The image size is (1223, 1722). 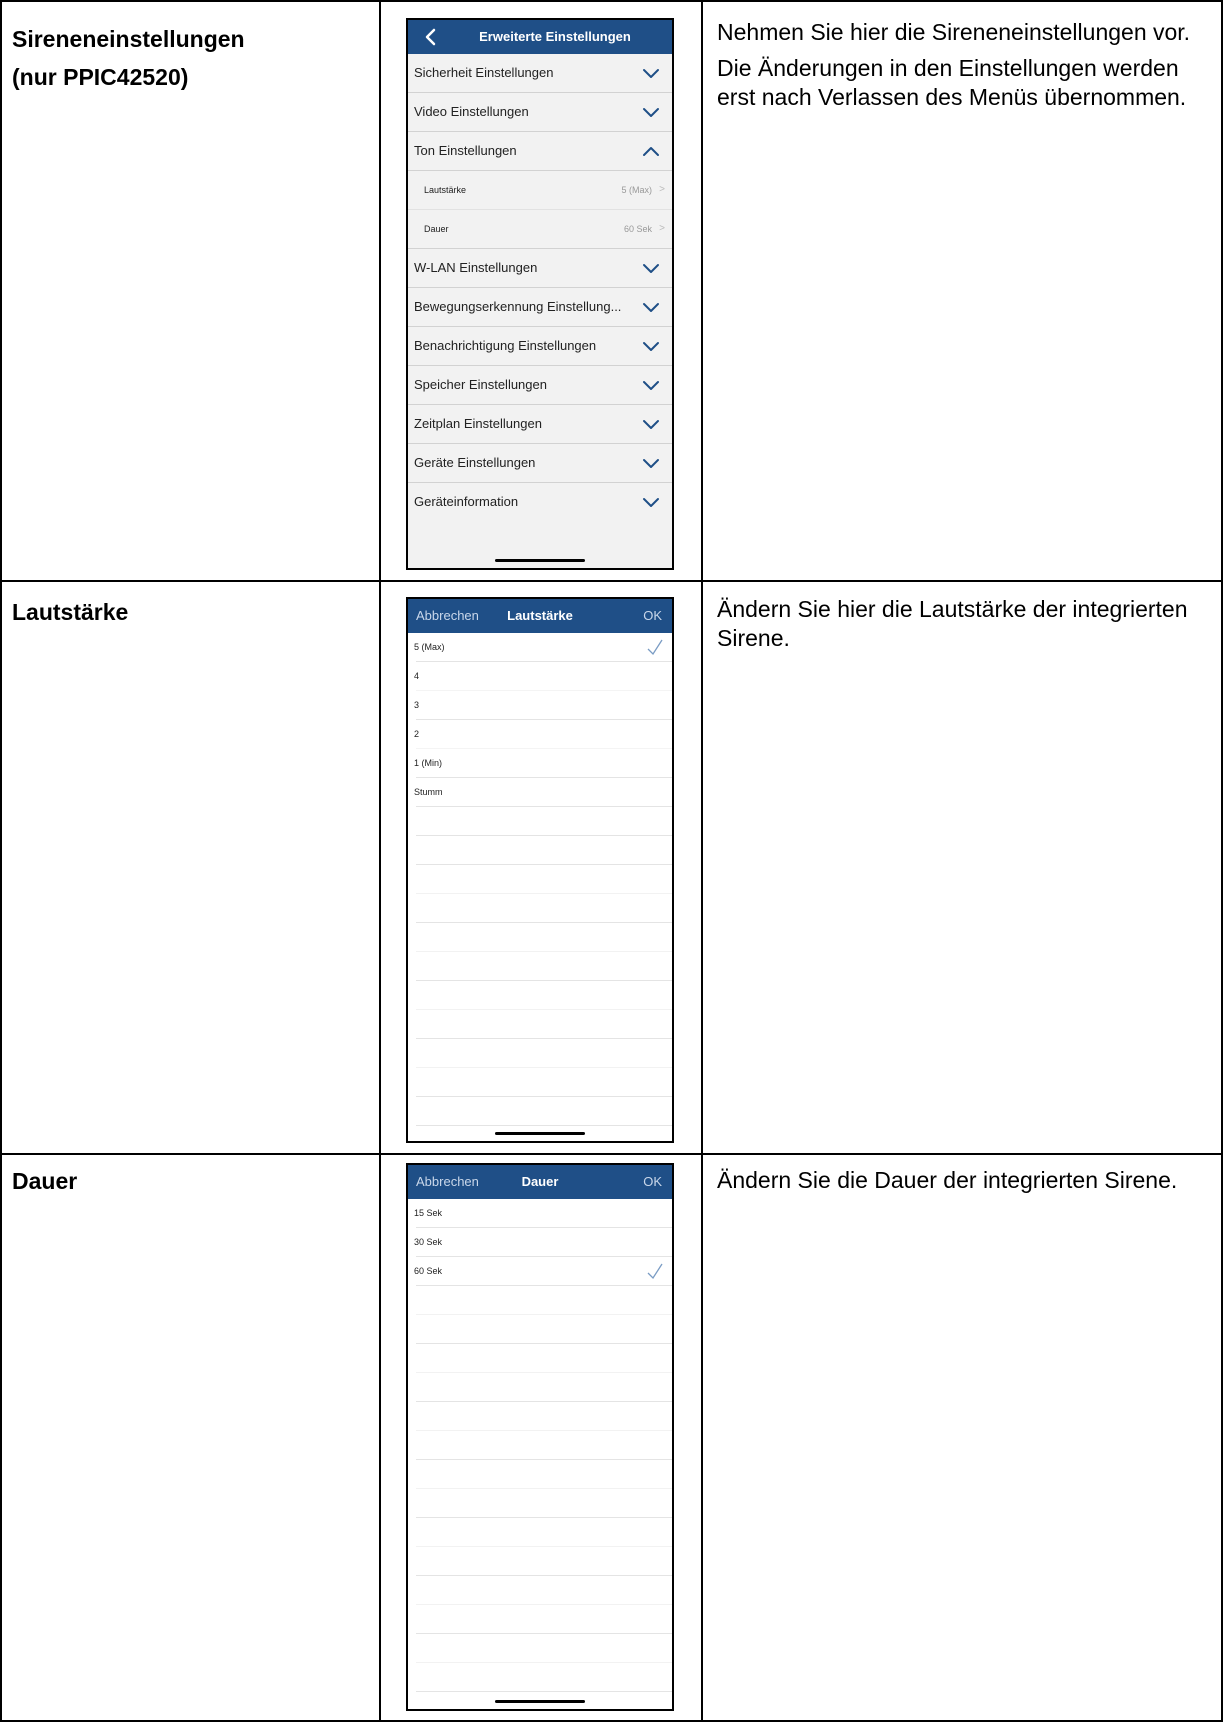 What do you see at coordinates (428, 1271) in the screenshot?
I see `option-label: 60 Sek` at bounding box center [428, 1271].